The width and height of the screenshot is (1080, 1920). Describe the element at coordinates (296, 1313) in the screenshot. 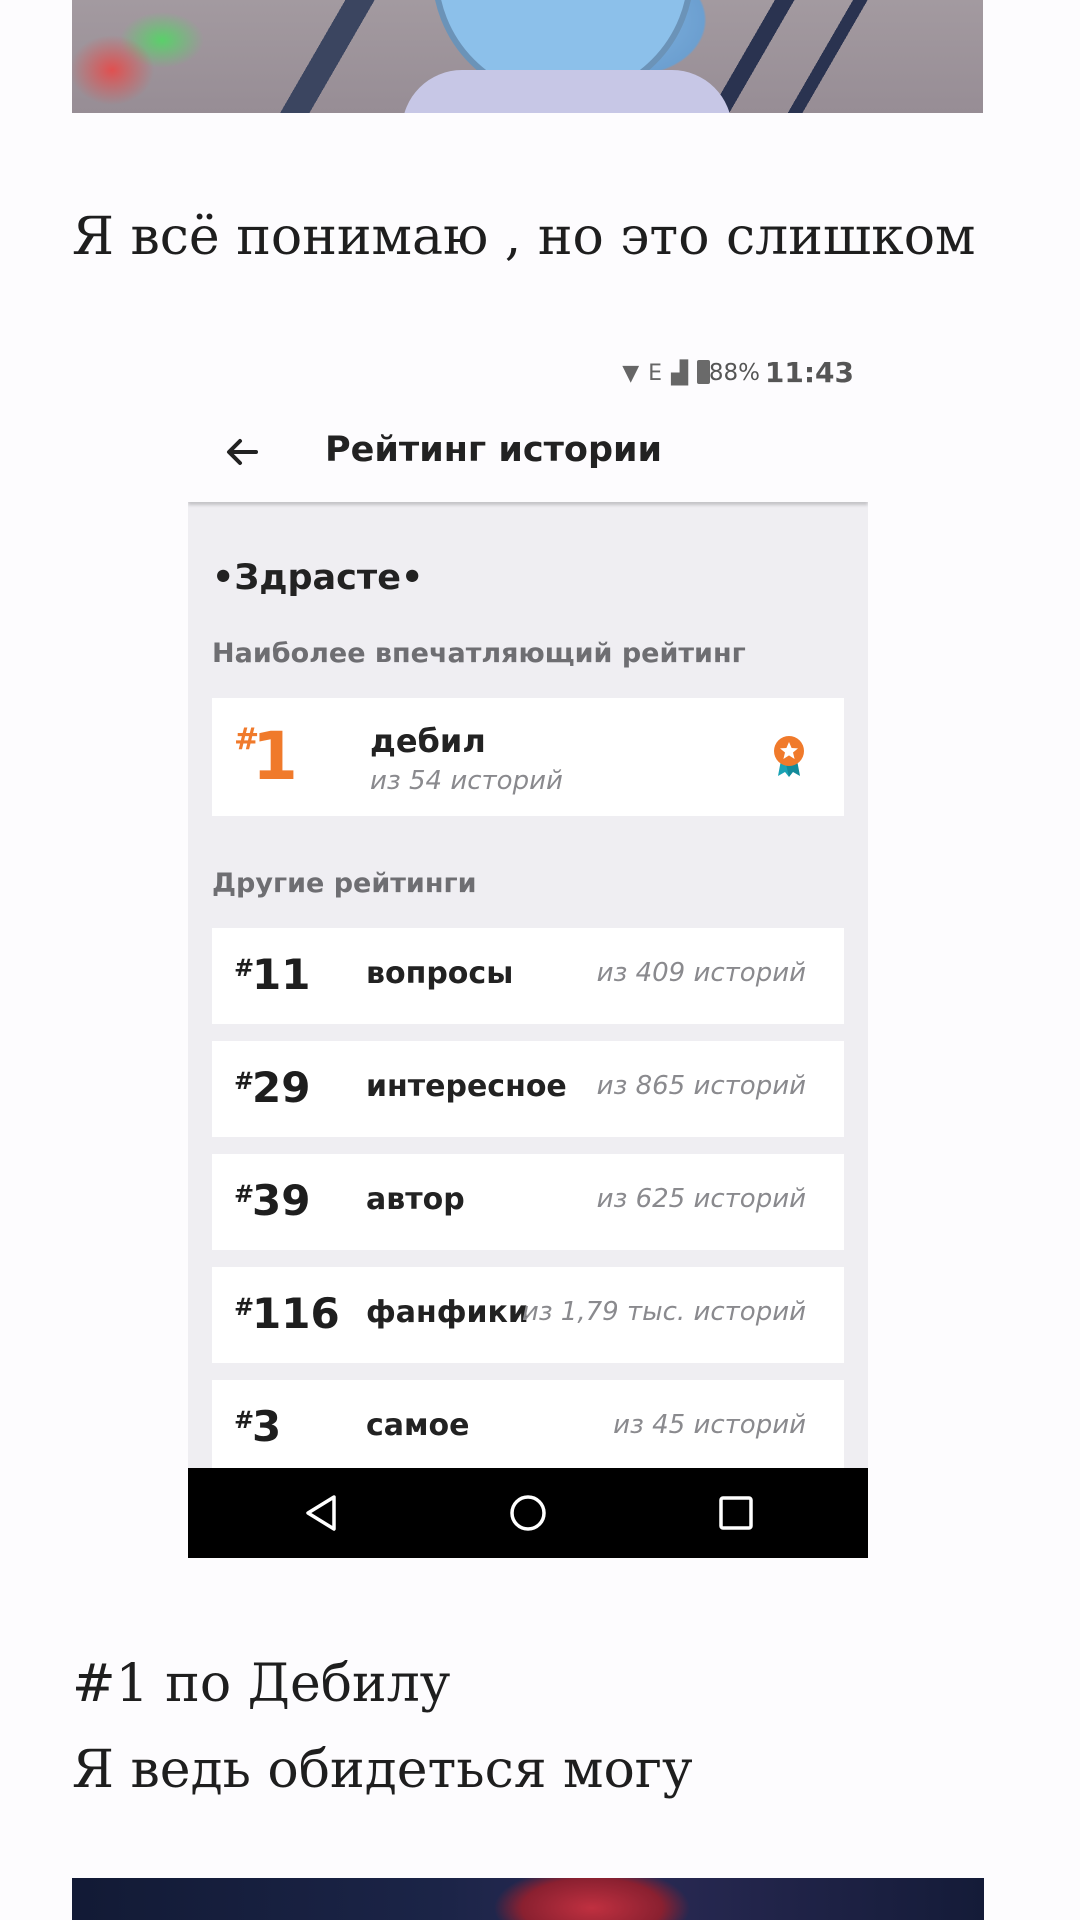

I see `rank-number: 116` at that location.